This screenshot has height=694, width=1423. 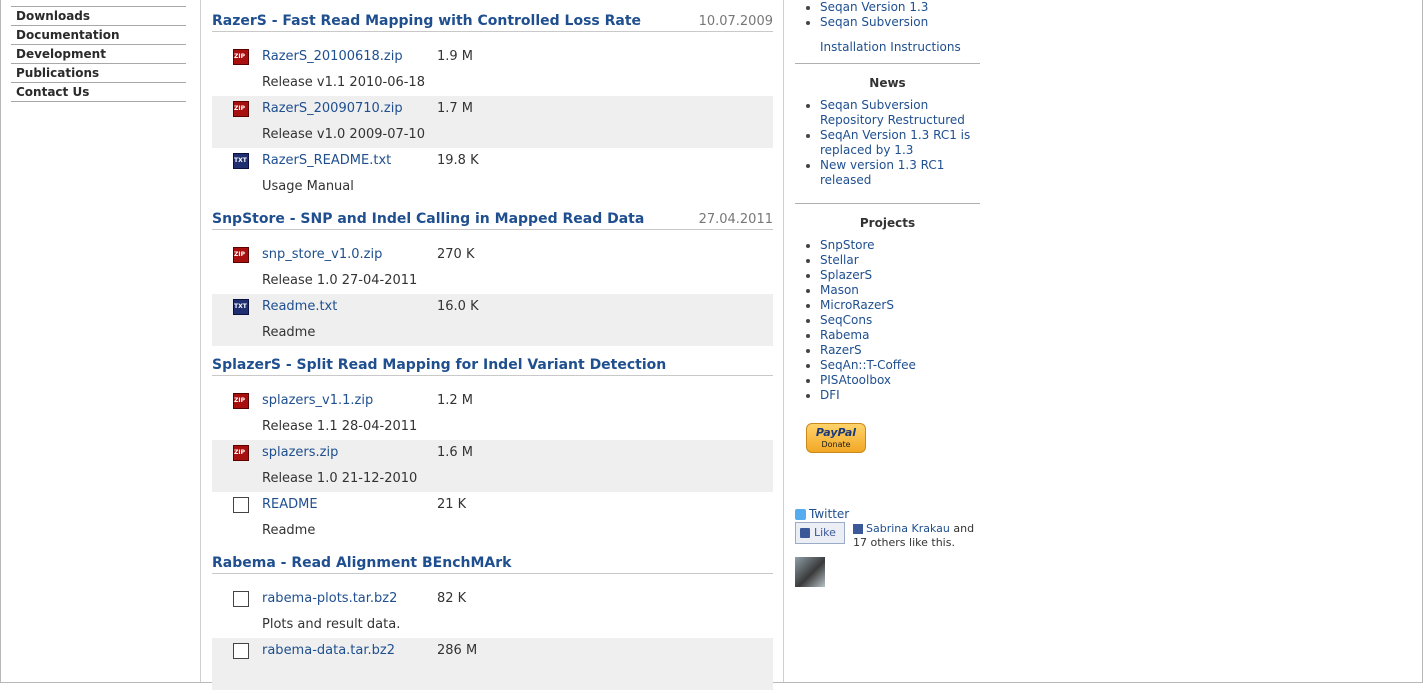 I want to click on file-download-link: README, so click(x=290, y=504).